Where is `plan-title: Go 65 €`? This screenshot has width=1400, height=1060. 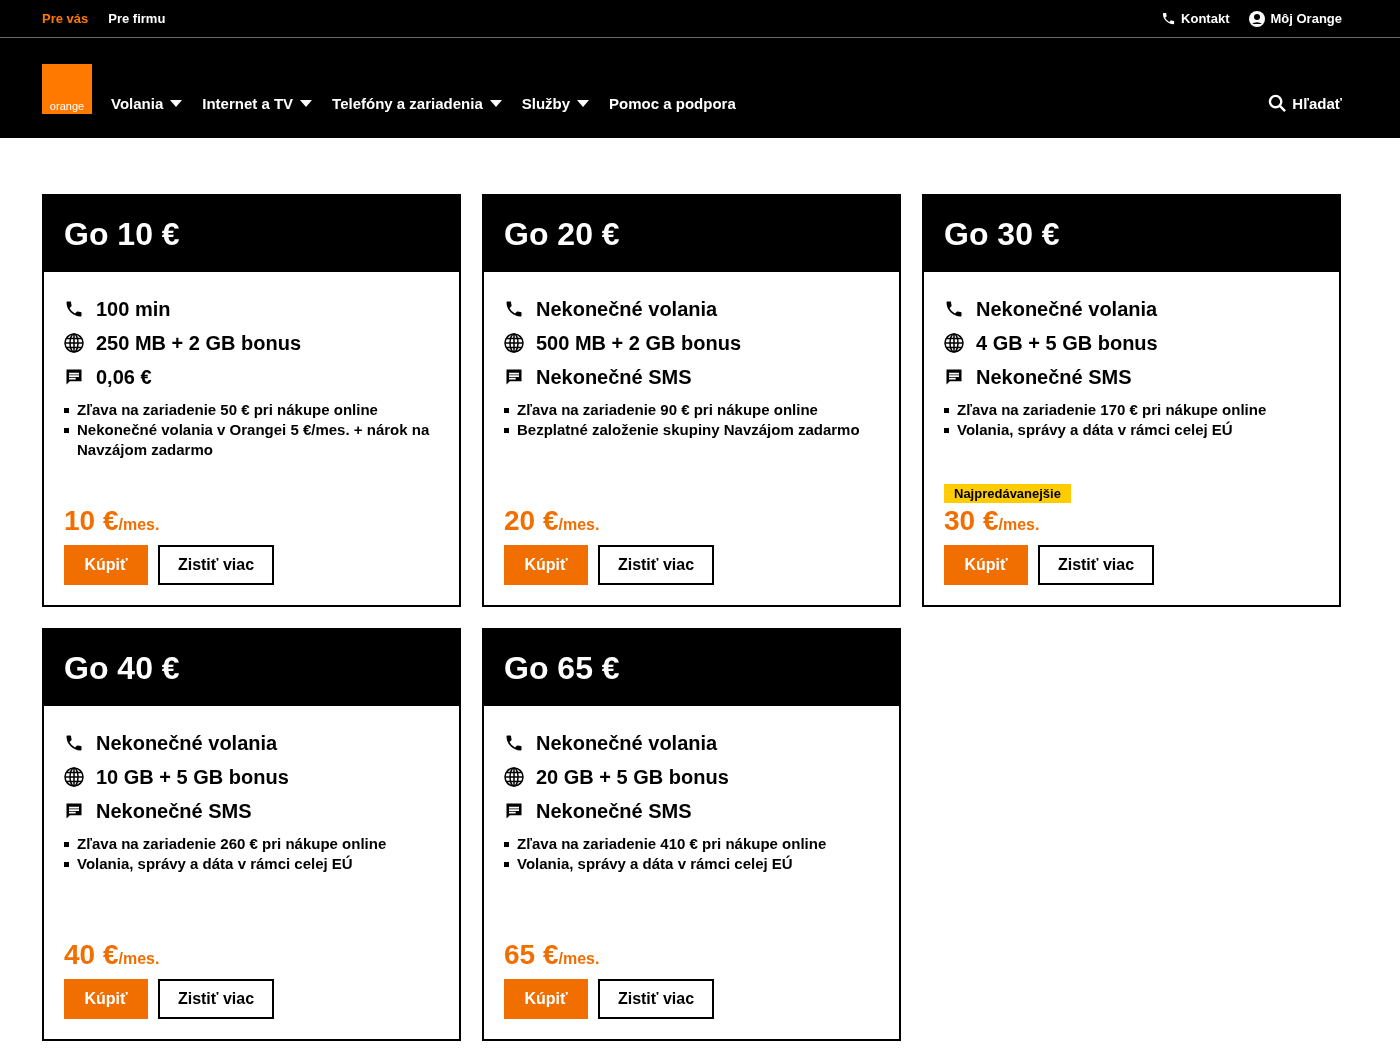 plan-title: Go 65 € is located at coordinates (691, 668).